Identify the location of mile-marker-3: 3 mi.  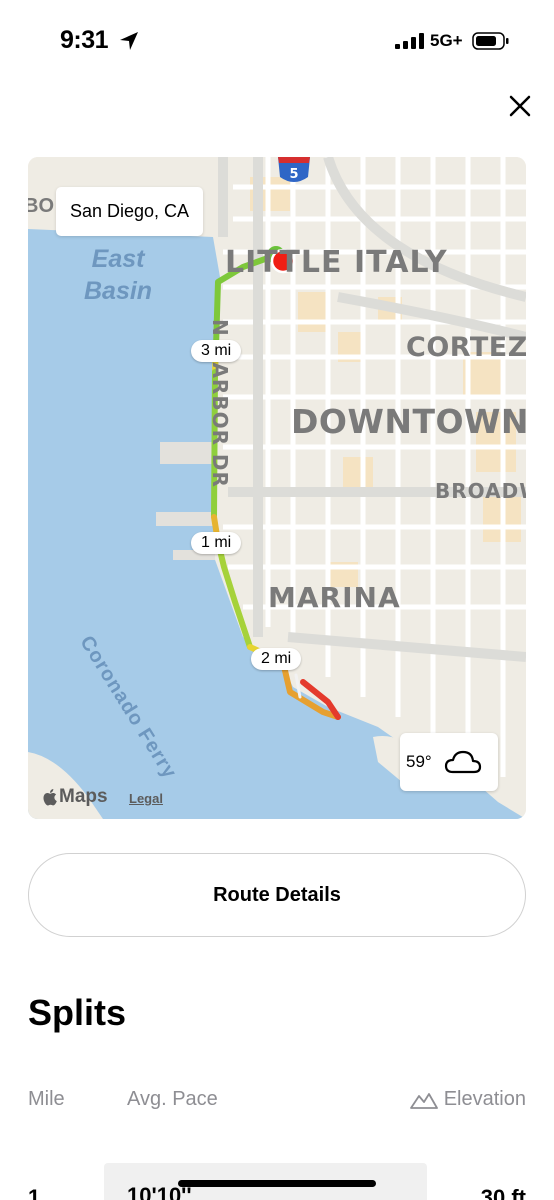
(216, 351).